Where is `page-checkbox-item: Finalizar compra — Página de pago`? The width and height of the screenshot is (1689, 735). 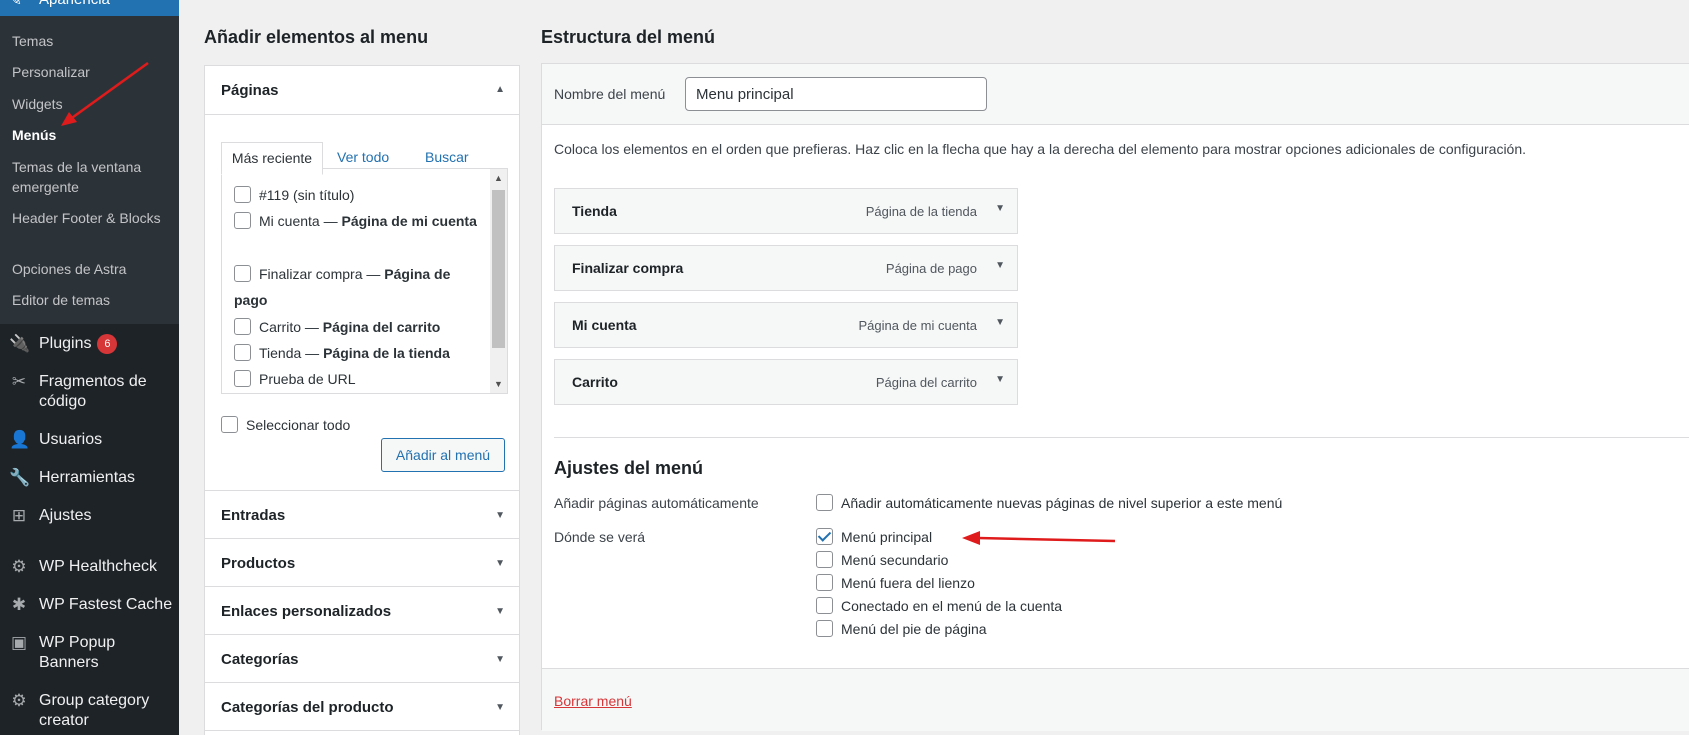
page-checkbox-item: Finalizar compra — Página de pago is located at coordinates (359, 287).